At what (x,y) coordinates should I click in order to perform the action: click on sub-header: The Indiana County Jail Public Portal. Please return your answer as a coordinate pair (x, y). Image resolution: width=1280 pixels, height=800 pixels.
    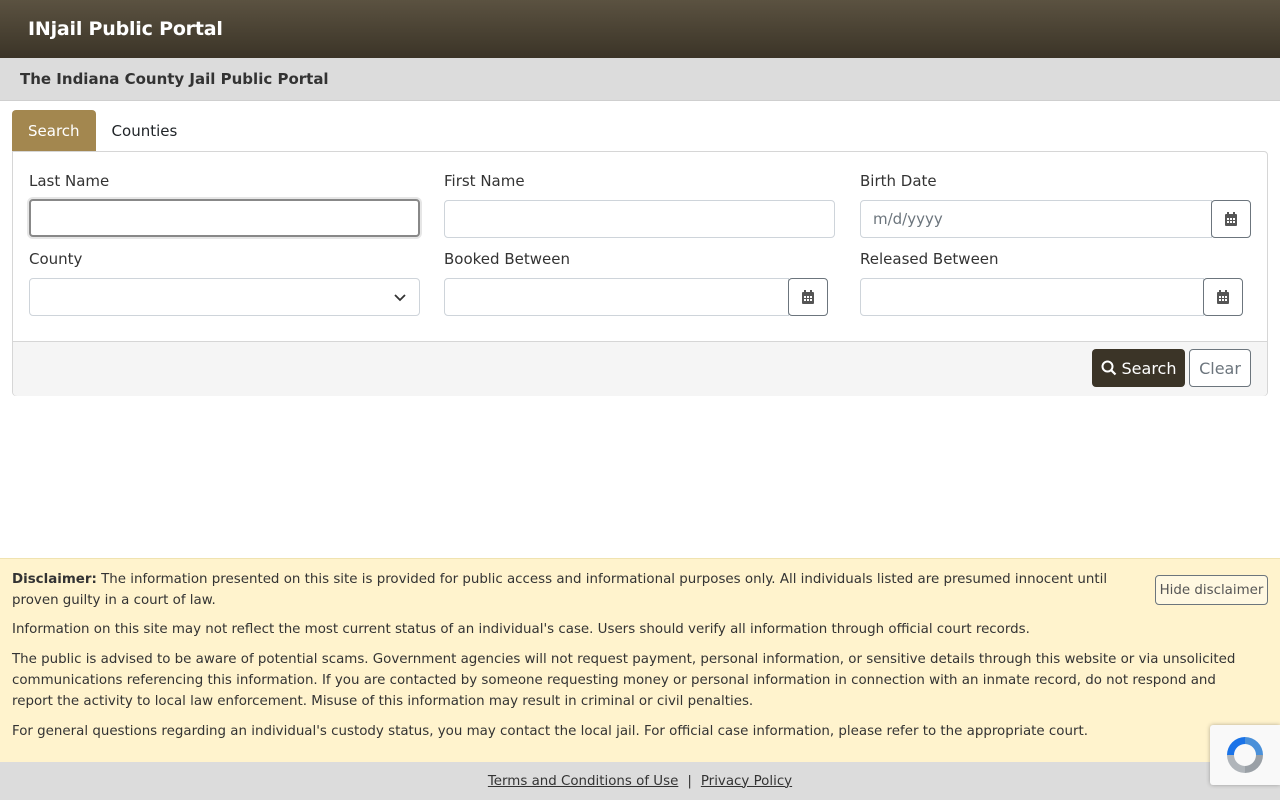
    Looking at the image, I should click on (640, 79).